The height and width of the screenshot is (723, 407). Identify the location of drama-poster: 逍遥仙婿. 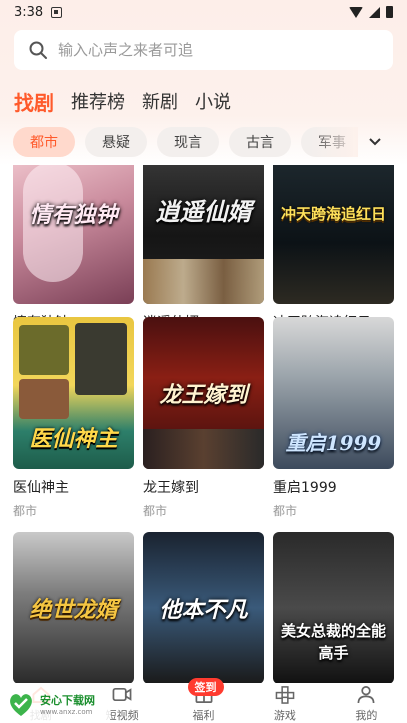
(203, 234).